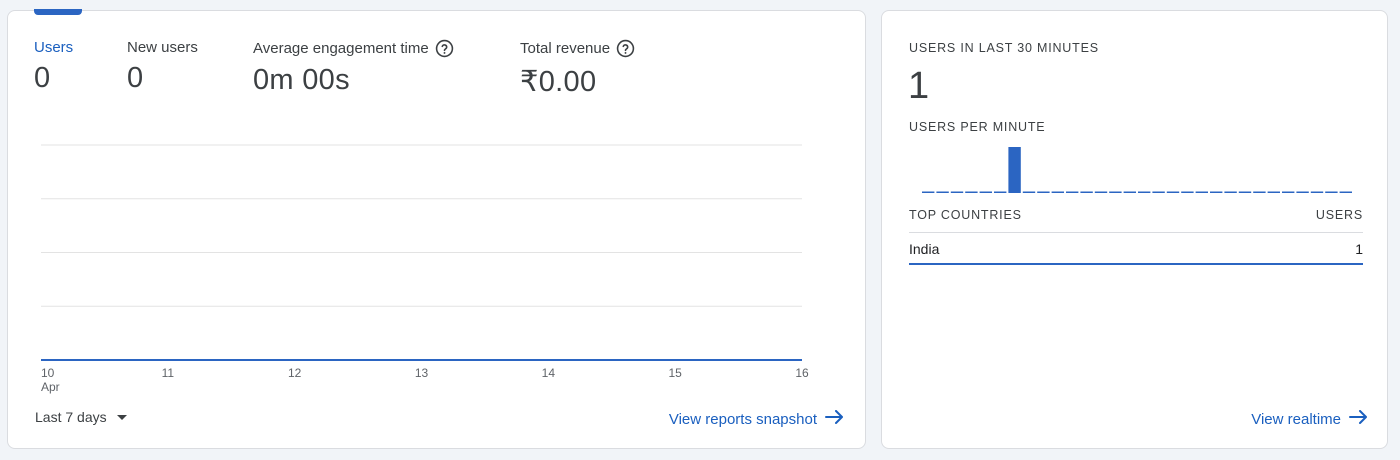 This screenshot has height=460, width=1400. I want to click on x-tick-label: 14, so click(549, 373).